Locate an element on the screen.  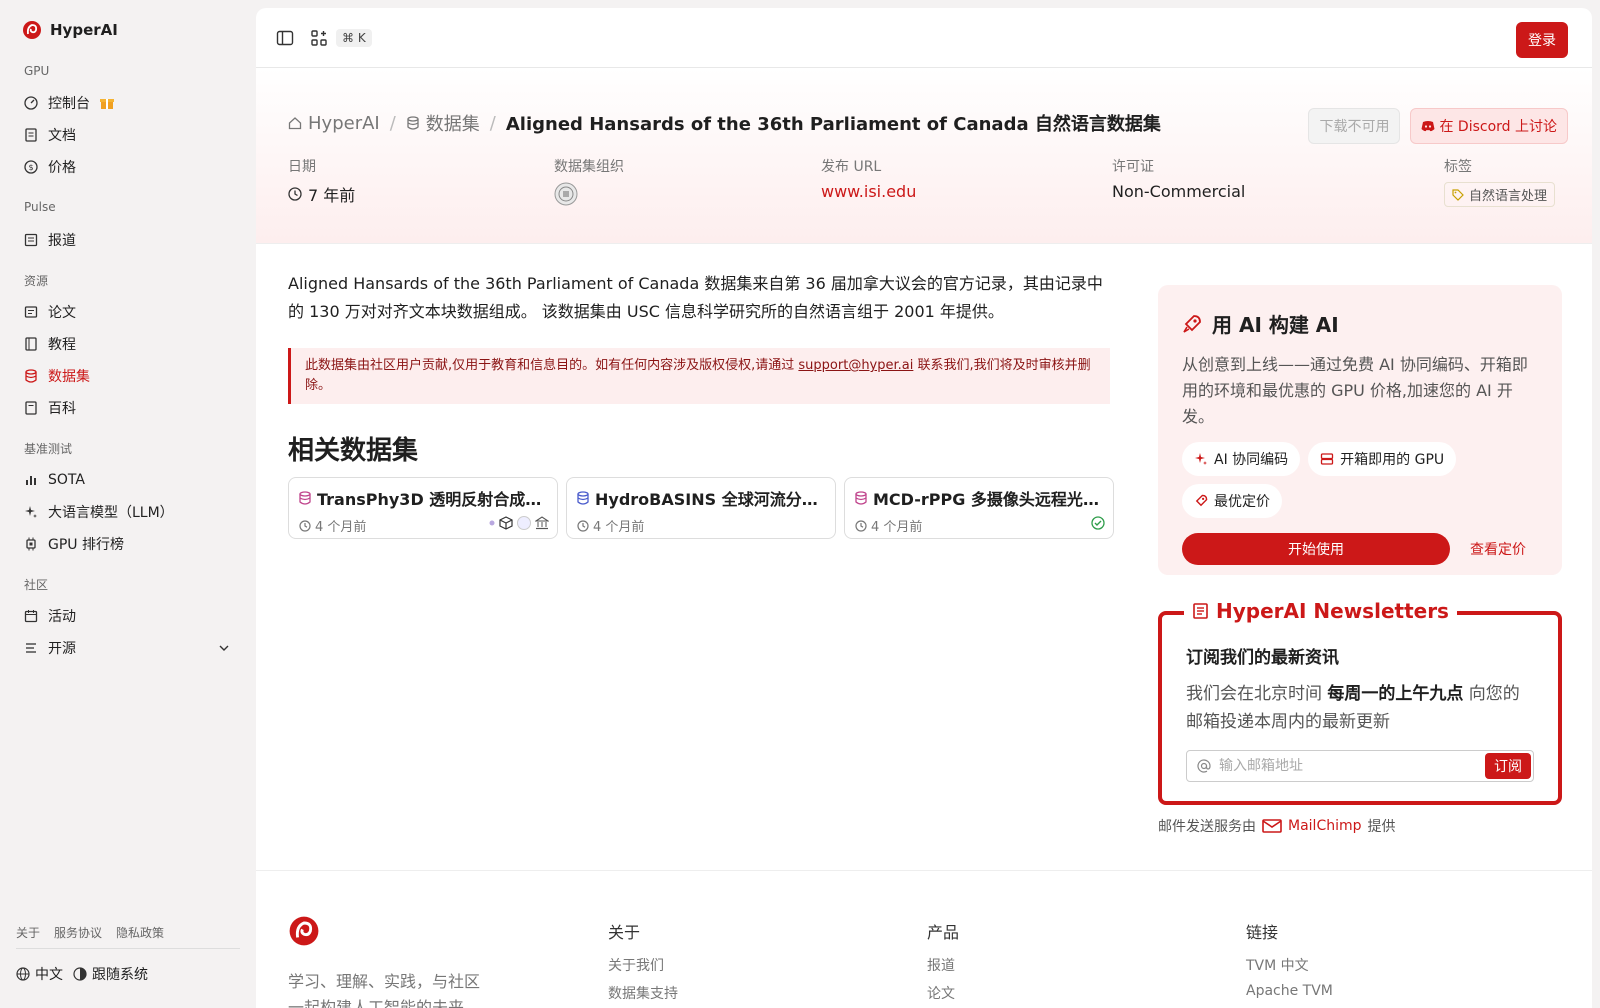
footer-col-about: 关于 关于我们 数据集支持 is located at coordinates (643, 963).